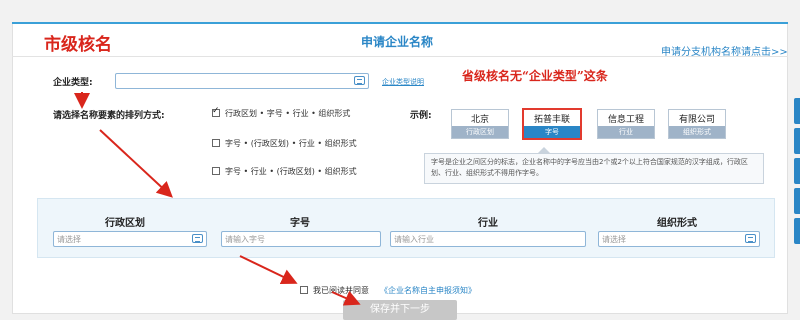 This screenshot has width=800, height=320. What do you see at coordinates (268, 270) in the screenshot?
I see `arrow-to-agreement` at bounding box center [268, 270].